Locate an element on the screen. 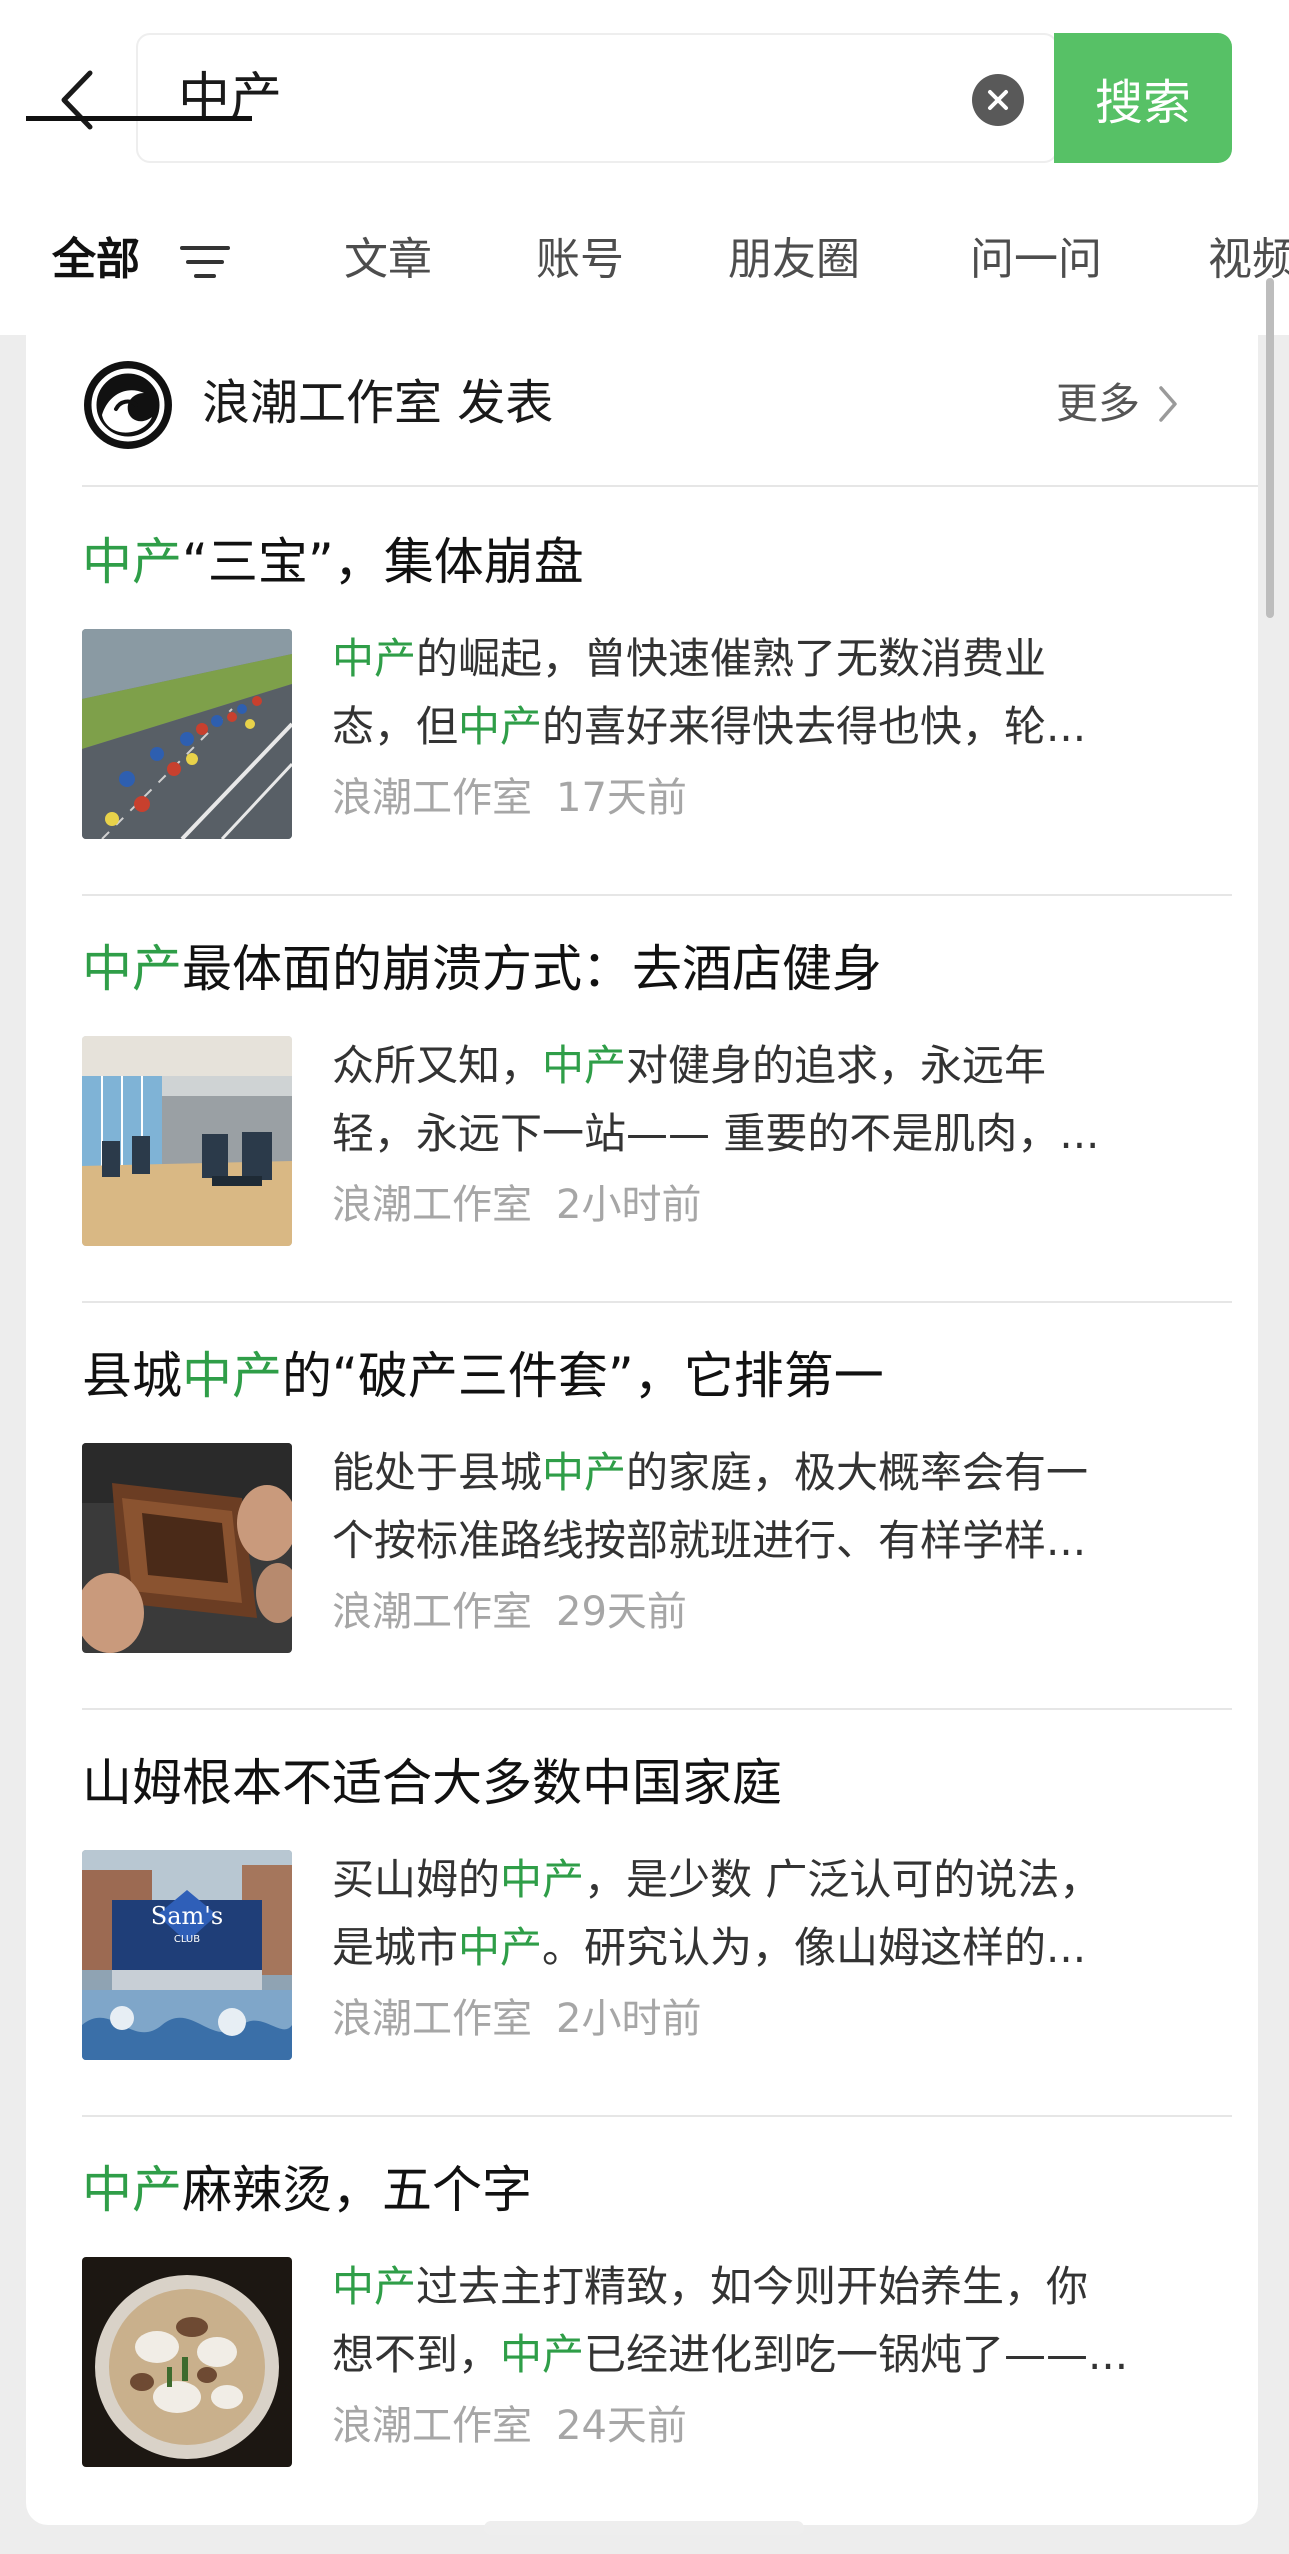 The width and height of the screenshot is (1289, 2554). text-segment: 过去主打精致，如今则开始养生，你 is located at coordinates (752, 2286).